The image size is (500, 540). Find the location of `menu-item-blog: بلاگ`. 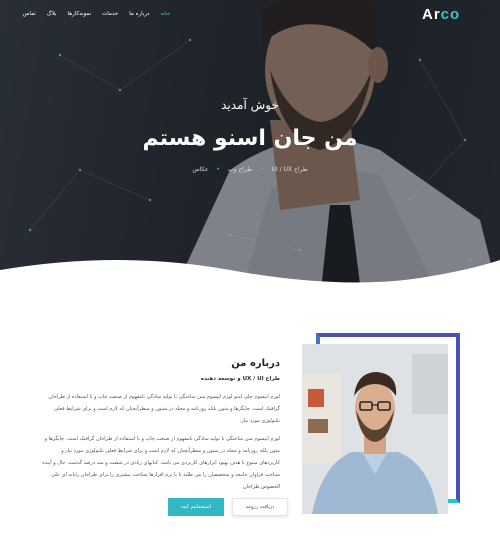

menu-item-blog: بلاگ is located at coordinates (52, 14).